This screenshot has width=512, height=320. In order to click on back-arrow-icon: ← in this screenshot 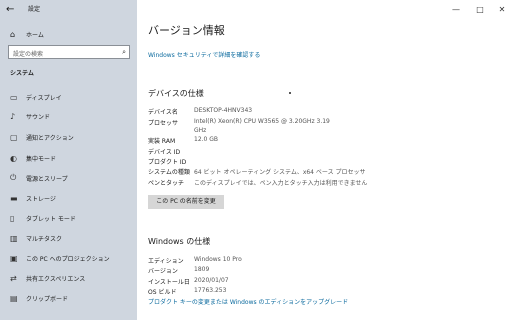, I will do `click(13, 10)`.